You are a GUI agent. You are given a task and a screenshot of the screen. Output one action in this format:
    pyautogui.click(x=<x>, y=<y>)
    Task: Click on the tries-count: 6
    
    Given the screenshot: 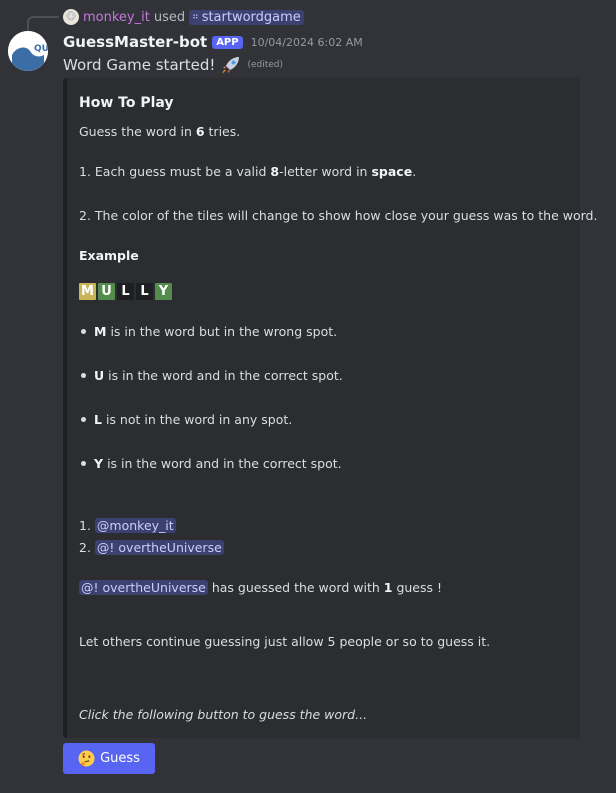 What is the action you would take?
    pyautogui.click(x=200, y=131)
    